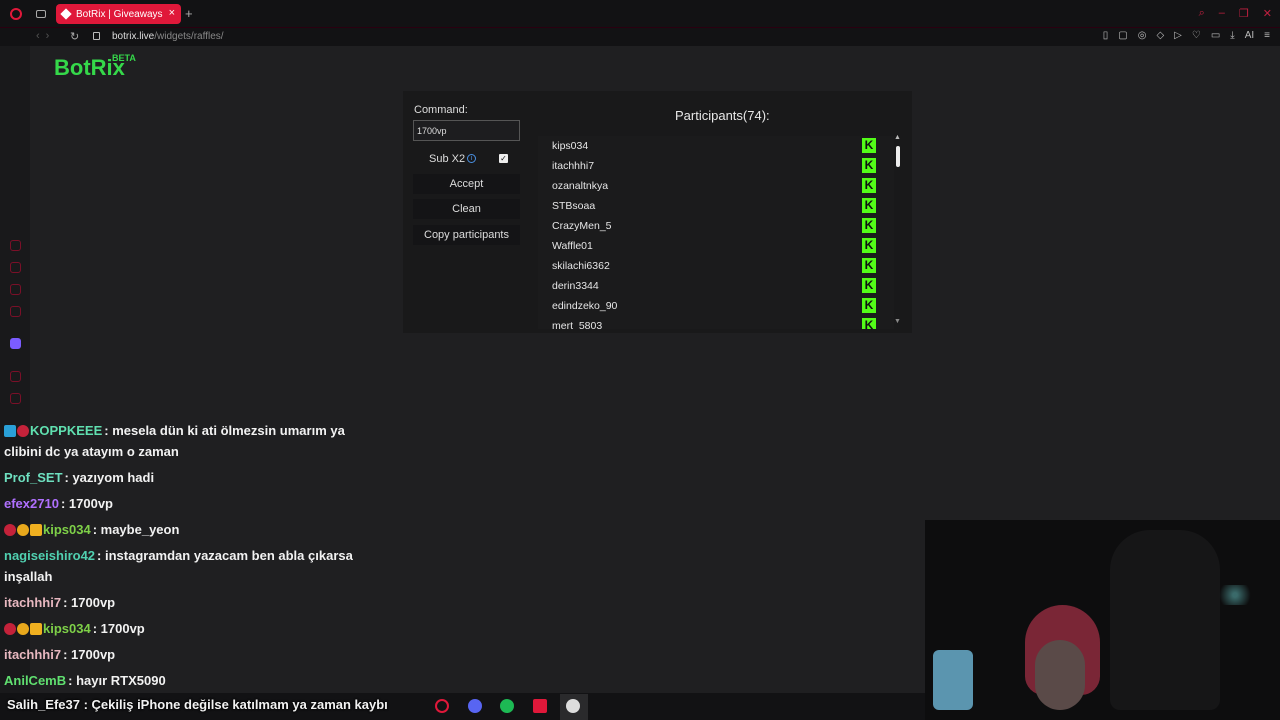  Describe the element at coordinates (1122, 35) in the screenshot. I see `snapshot-icon: ▢` at that location.